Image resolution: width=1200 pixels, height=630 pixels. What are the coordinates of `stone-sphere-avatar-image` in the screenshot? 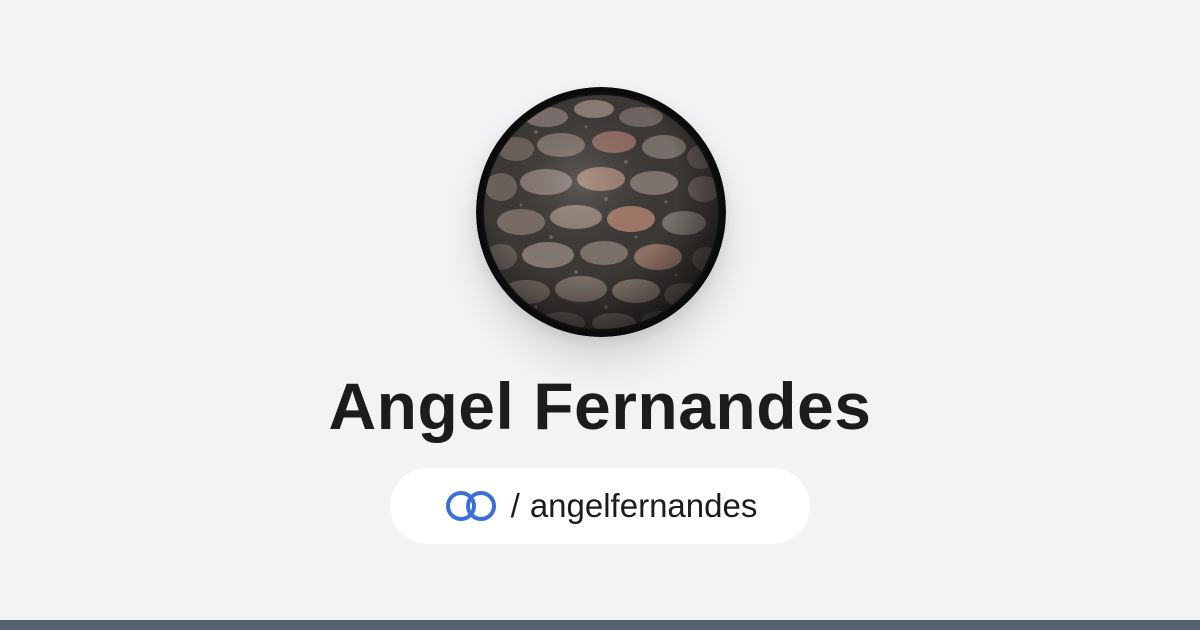 It's located at (601, 212).